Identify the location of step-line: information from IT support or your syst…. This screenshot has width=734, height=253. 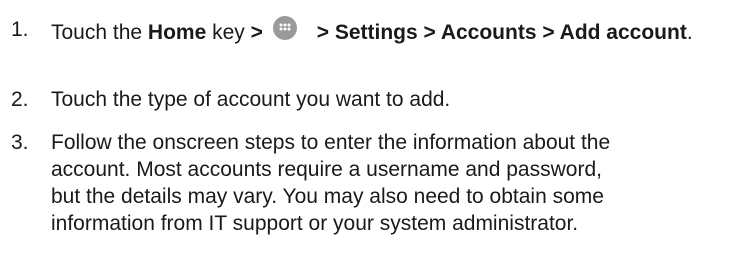
(315, 223).